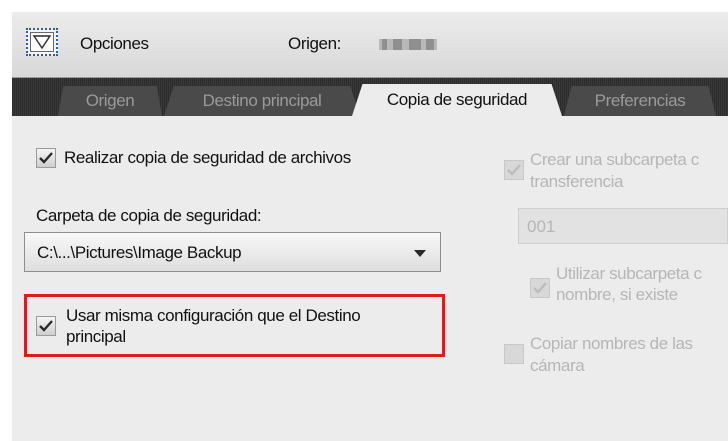 This screenshot has width=728, height=441. Describe the element at coordinates (110, 101) in the screenshot. I see `tab-origen: Origen` at that location.